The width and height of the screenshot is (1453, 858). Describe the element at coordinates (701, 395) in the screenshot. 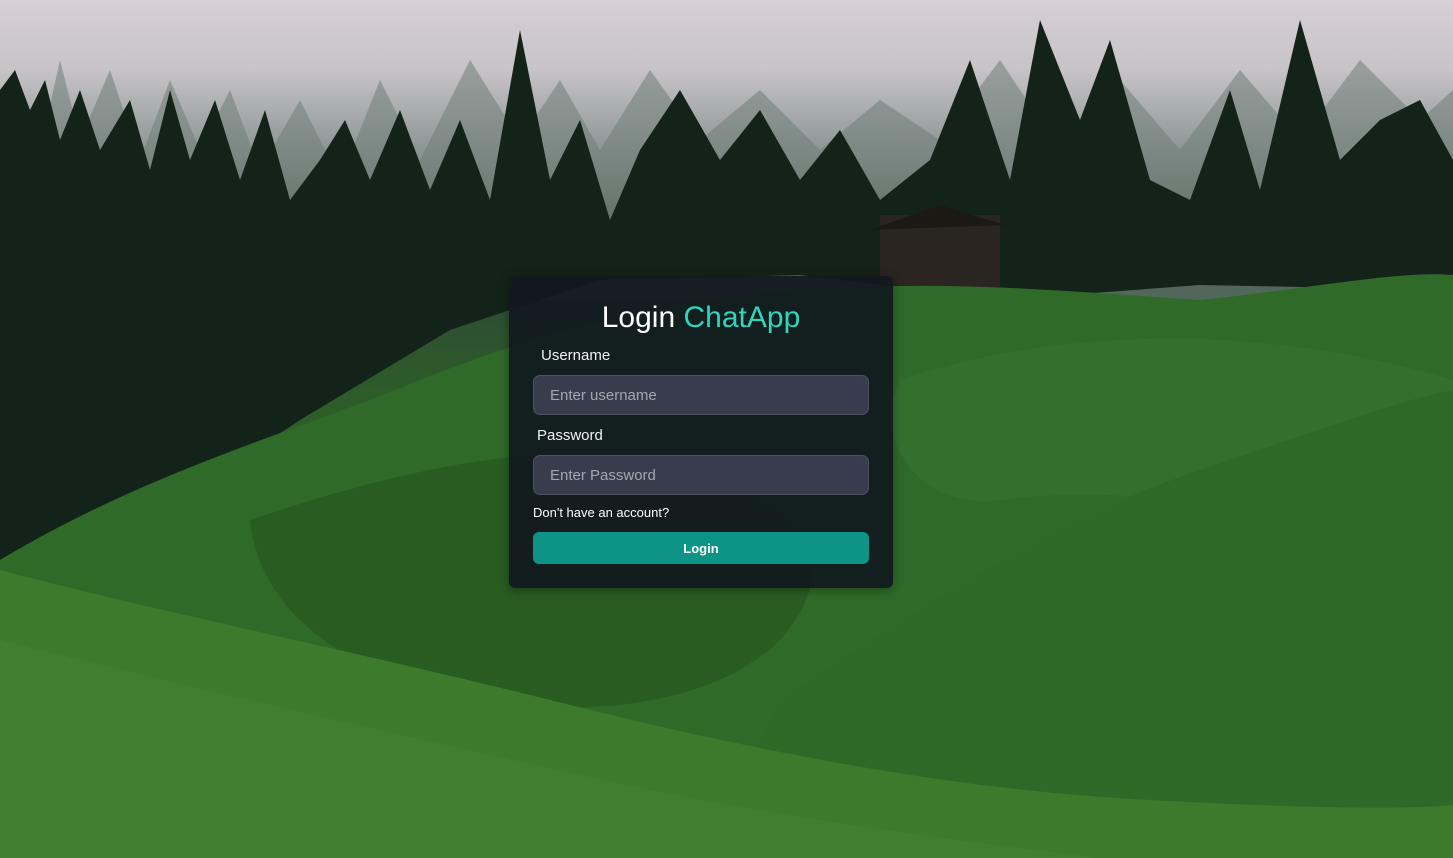

I see `username-input` at that location.